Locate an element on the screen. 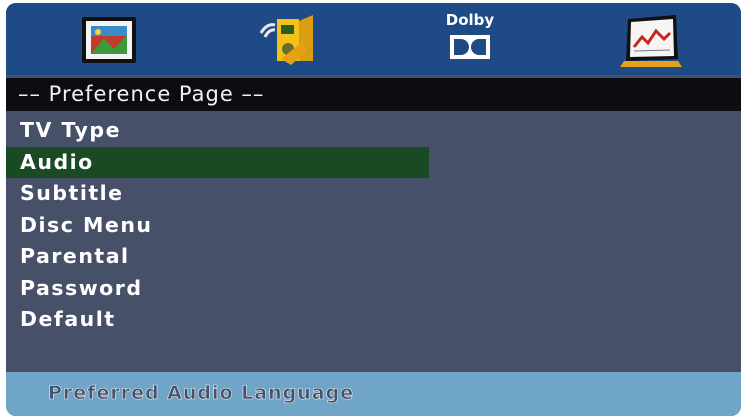 The height and width of the screenshot is (420, 745). dolby-label: Dolby is located at coordinates (470, 20).